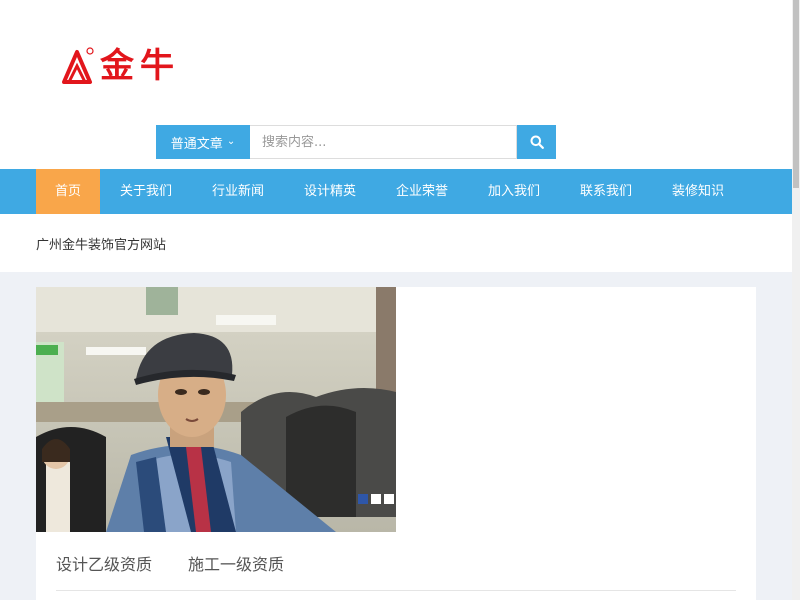 The height and width of the screenshot is (600, 800). What do you see at coordinates (170, 563) in the screenshot?
I see `qualifications: 设计乙级资质 施工一级资质` at bounding box center [170, 563].